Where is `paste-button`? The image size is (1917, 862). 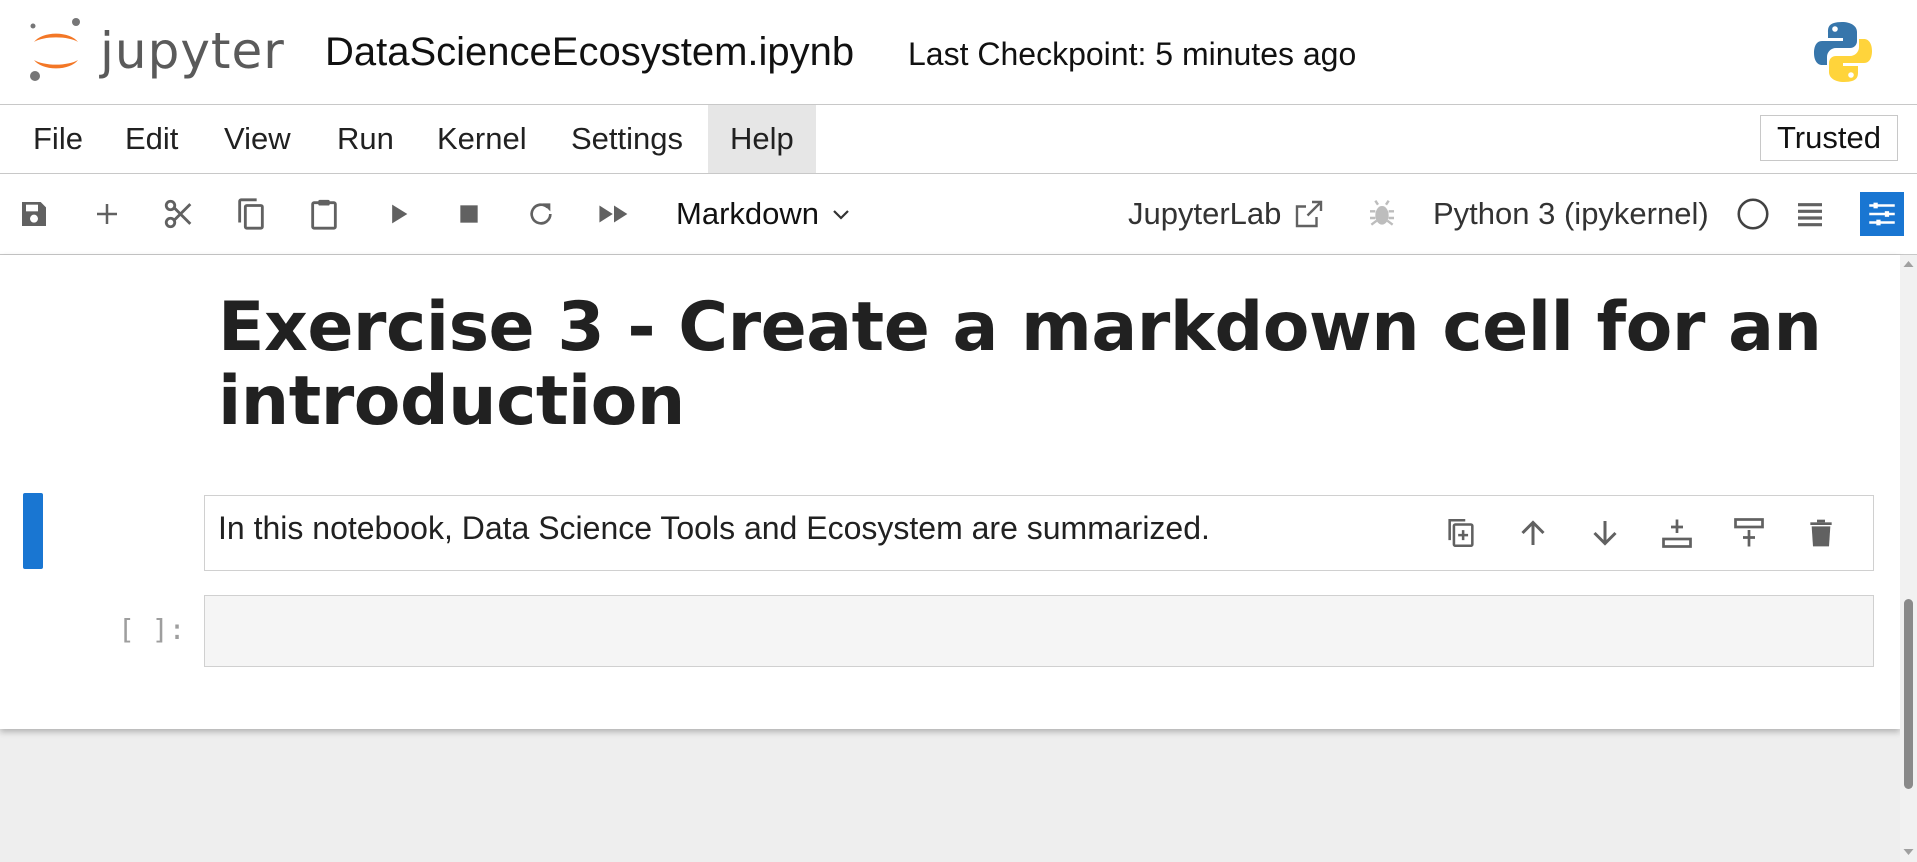
paste-button is located at coordinates (324, 214).